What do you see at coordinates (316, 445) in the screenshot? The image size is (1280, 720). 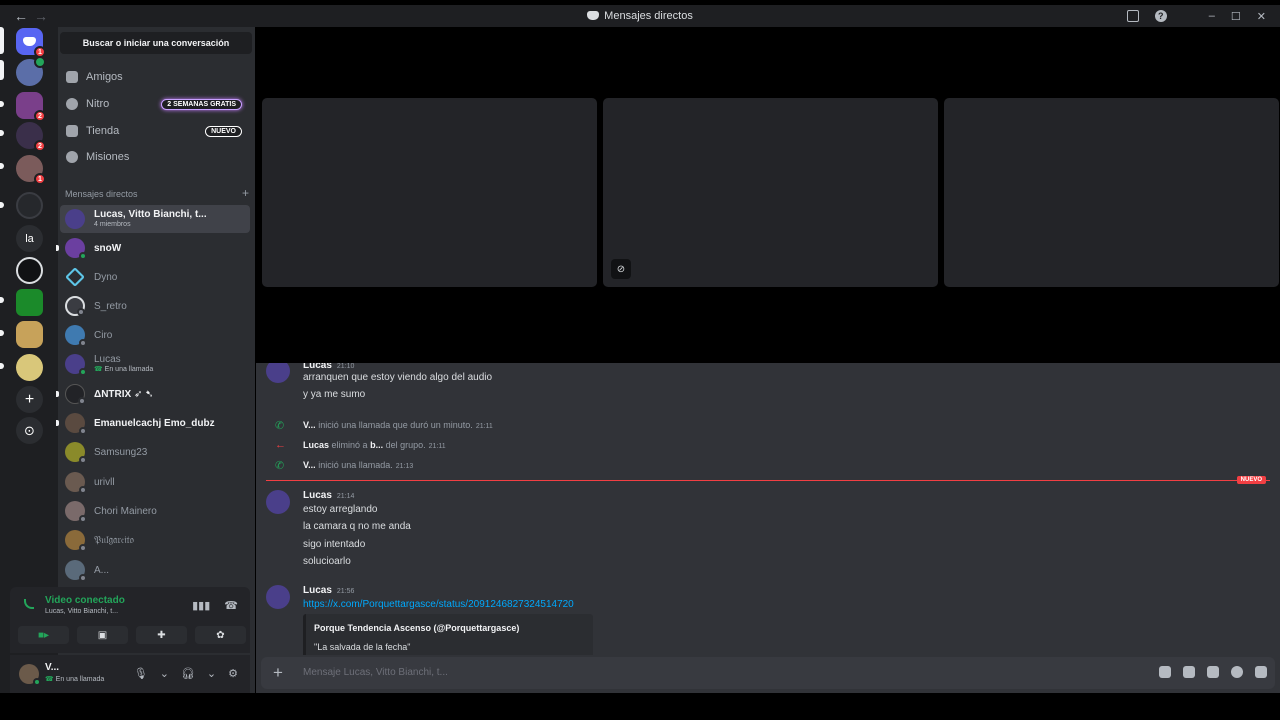 I see `system-user: Lucas` at bounding box center [316, 445].